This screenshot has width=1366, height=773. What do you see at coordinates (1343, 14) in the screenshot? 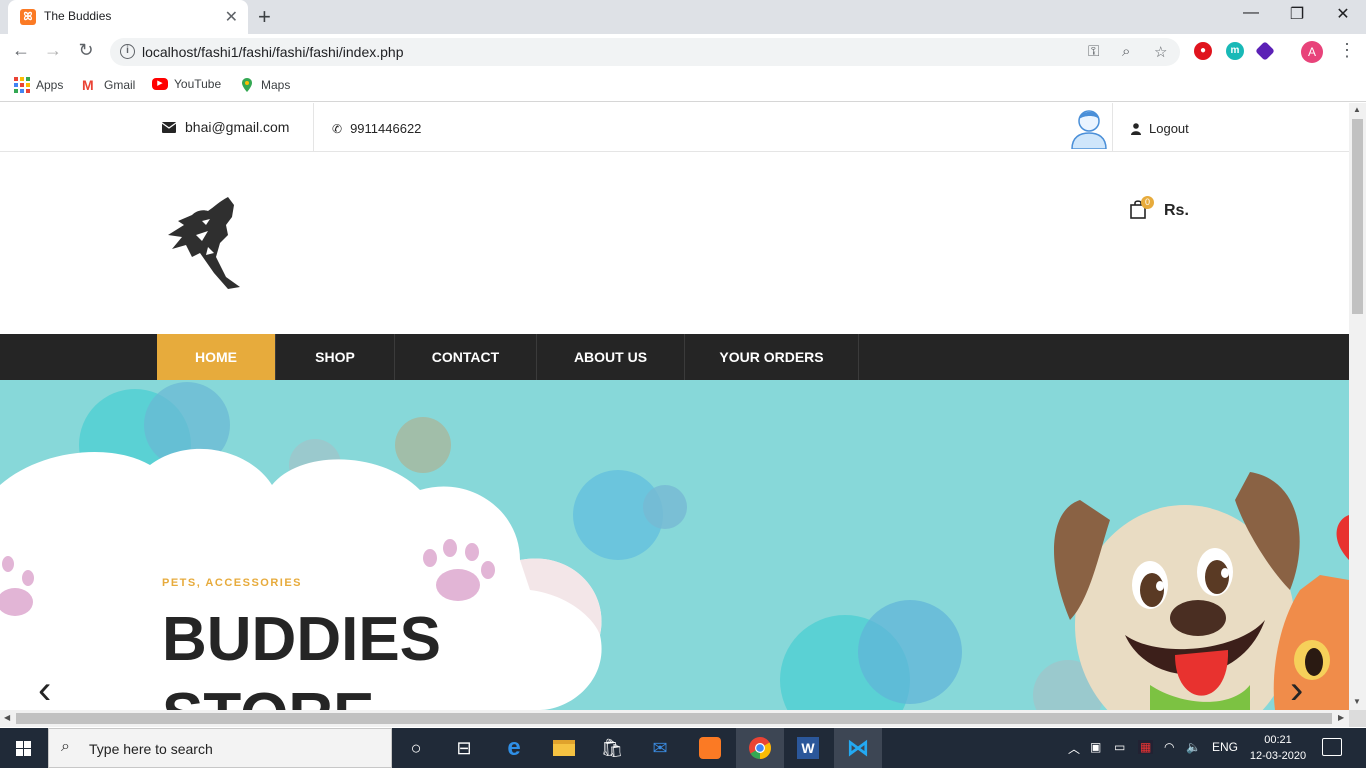
I see `close-window-button: ✕` at bounding box center [1343, 14].